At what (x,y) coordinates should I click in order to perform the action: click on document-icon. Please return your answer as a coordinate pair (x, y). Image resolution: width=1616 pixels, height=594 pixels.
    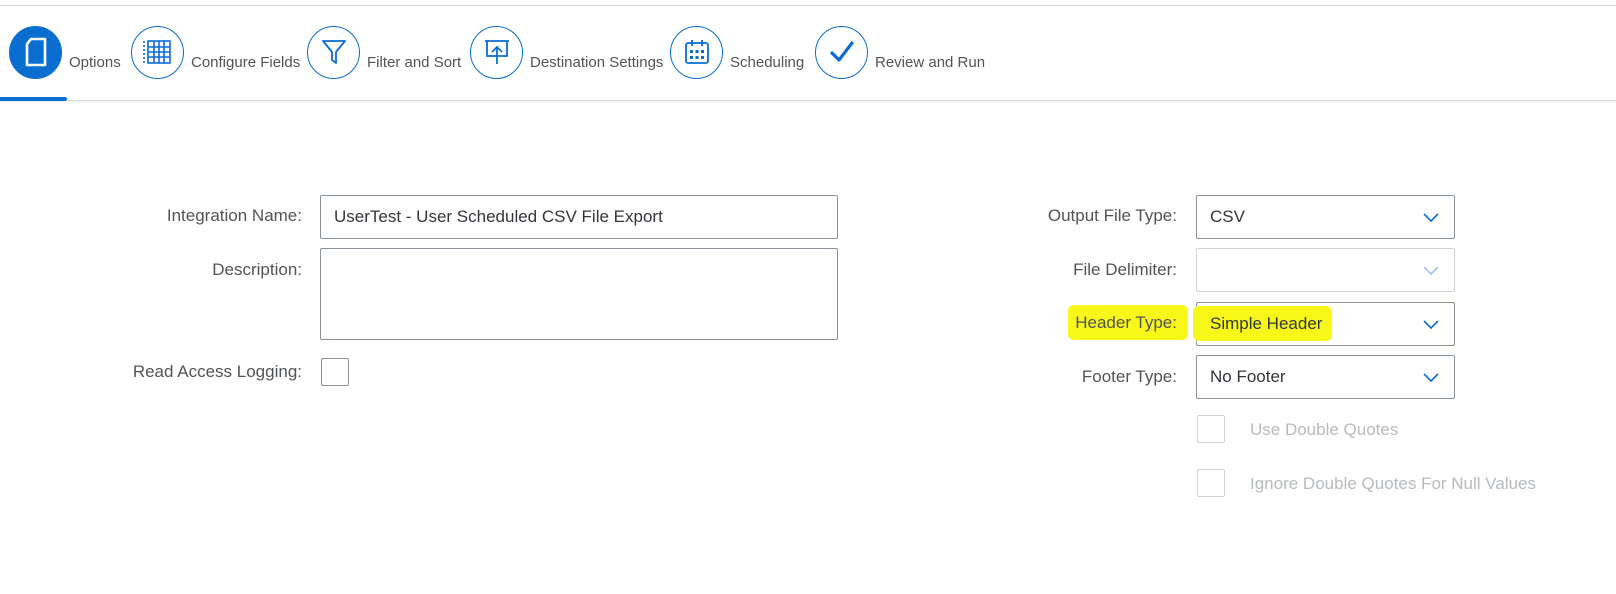
    Looking at the image, I should click on (35, 52).